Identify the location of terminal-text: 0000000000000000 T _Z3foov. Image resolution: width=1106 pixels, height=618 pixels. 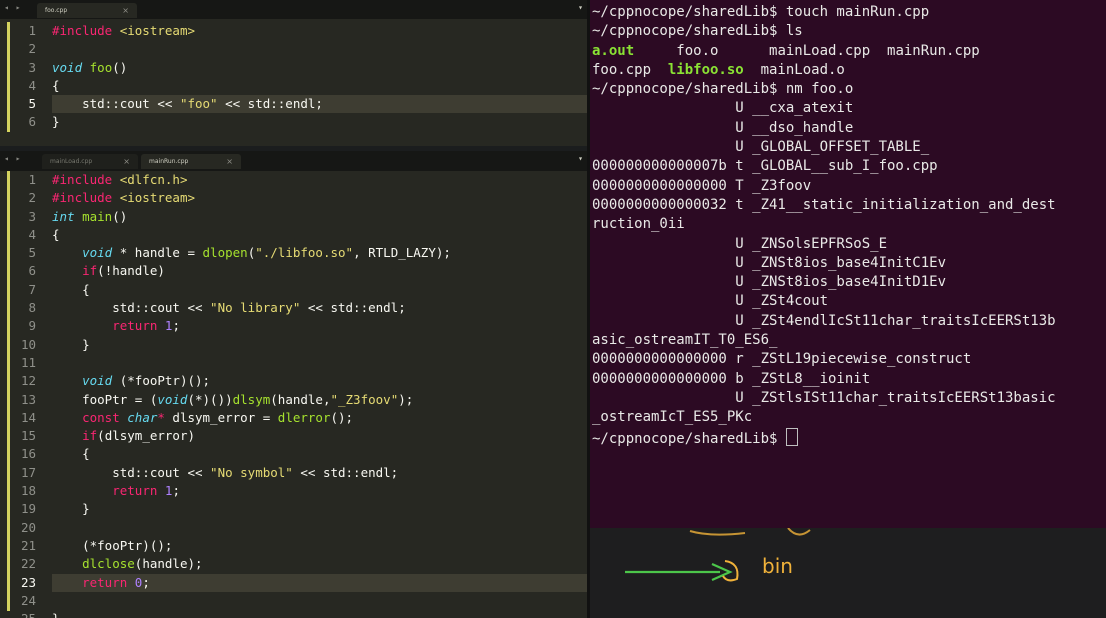
(702, 185).